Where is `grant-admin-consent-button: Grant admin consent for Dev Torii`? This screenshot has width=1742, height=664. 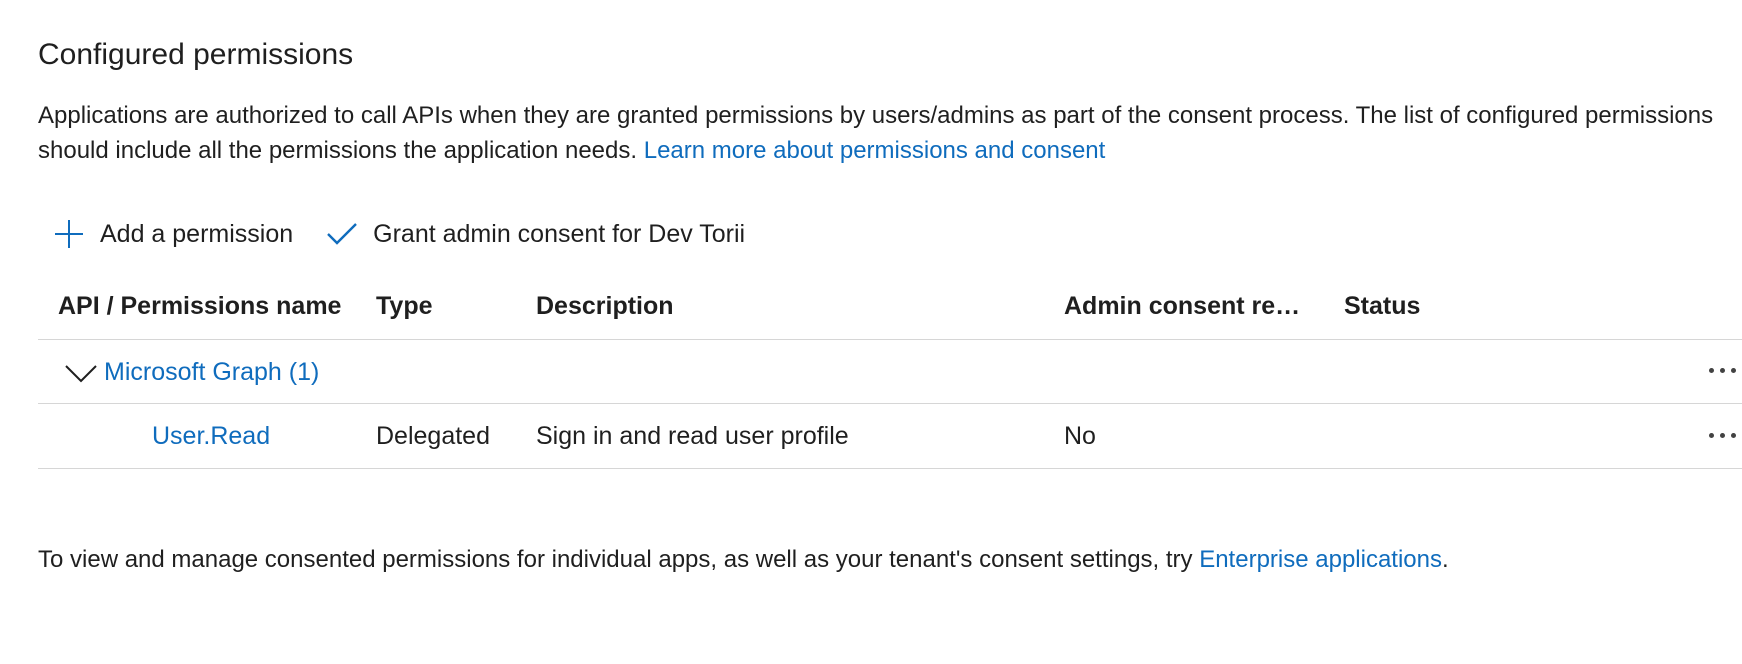 grant-admin-consent-button: Grant admin consent for Dev Torii is located at coordinates (535, 234).